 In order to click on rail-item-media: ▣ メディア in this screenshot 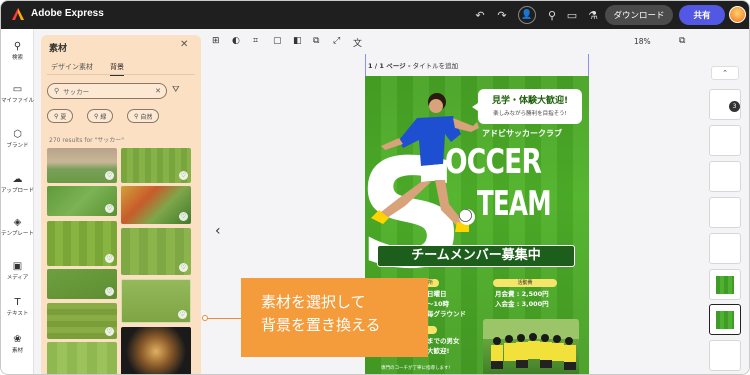, I will do `click(17, 271)`.